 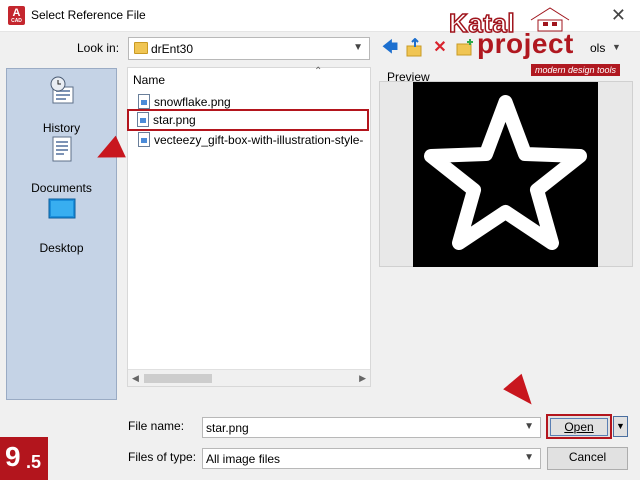 What do you see at coordinates (390, 48) in the screenshot?
I see `back-arrow-icon: 🡄` at bounding box center [390, 48].